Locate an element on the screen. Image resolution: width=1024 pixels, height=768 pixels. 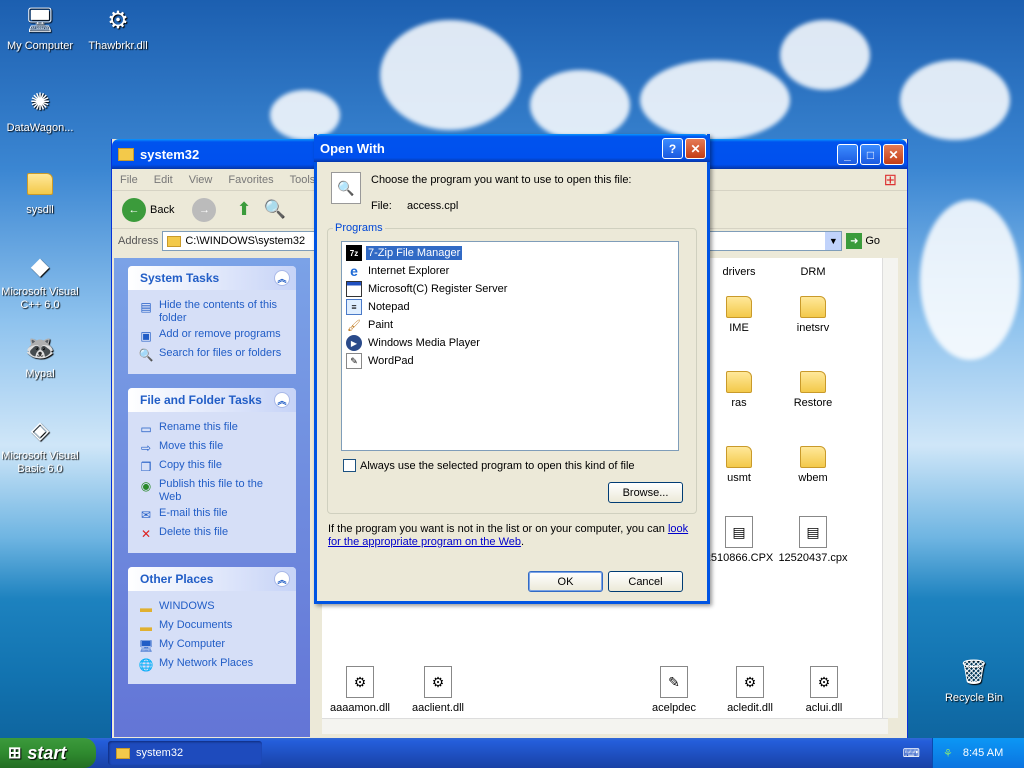
delete-icon: ✕ is located at coordinates (146, 533).